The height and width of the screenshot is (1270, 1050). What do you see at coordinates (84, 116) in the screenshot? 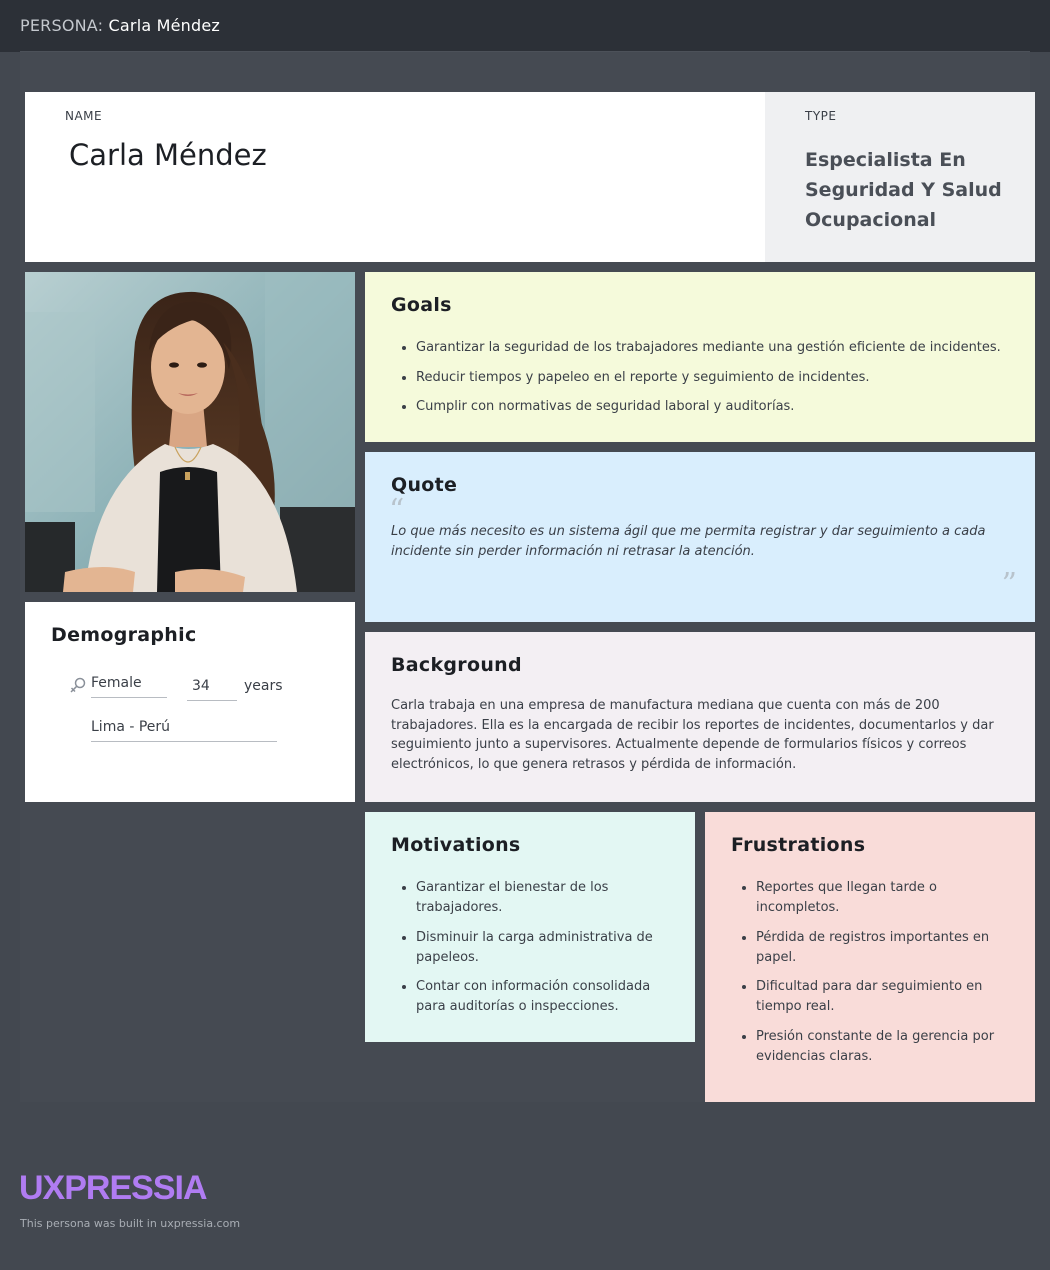
I see `name-label: NAME` at bounding box center [84, 116].